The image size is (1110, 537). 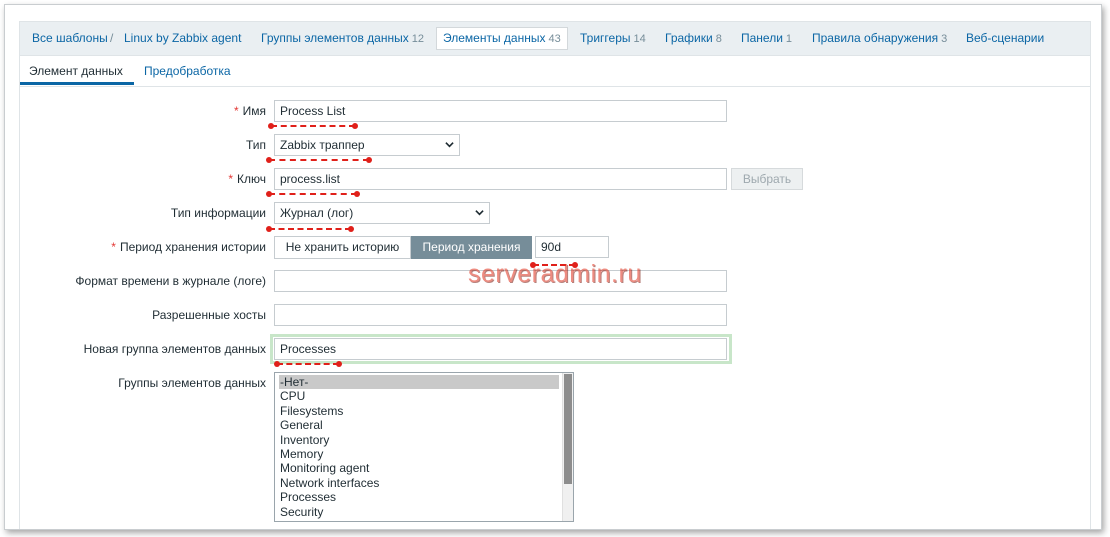 I want to click on item-group-option: Monitoring agent, so click(x=424, y=468).